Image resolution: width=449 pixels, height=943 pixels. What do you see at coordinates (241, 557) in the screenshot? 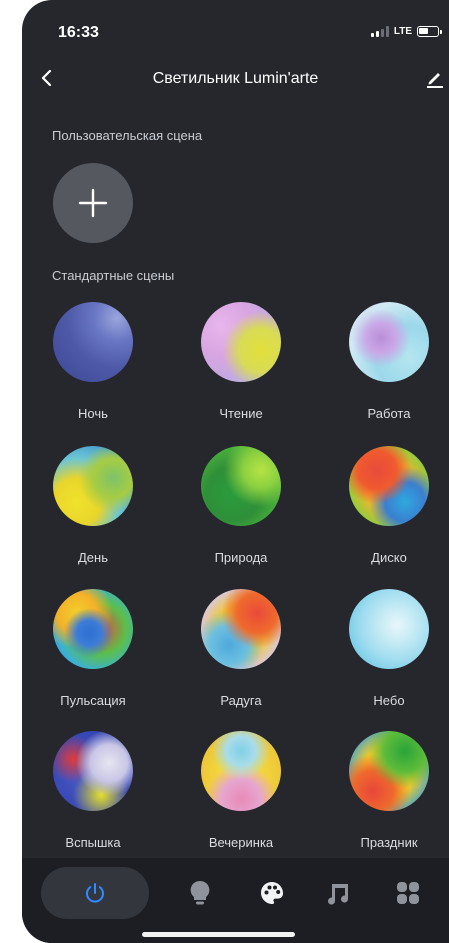
I see `scene-label: Природа` at bounding box center [241, 557].